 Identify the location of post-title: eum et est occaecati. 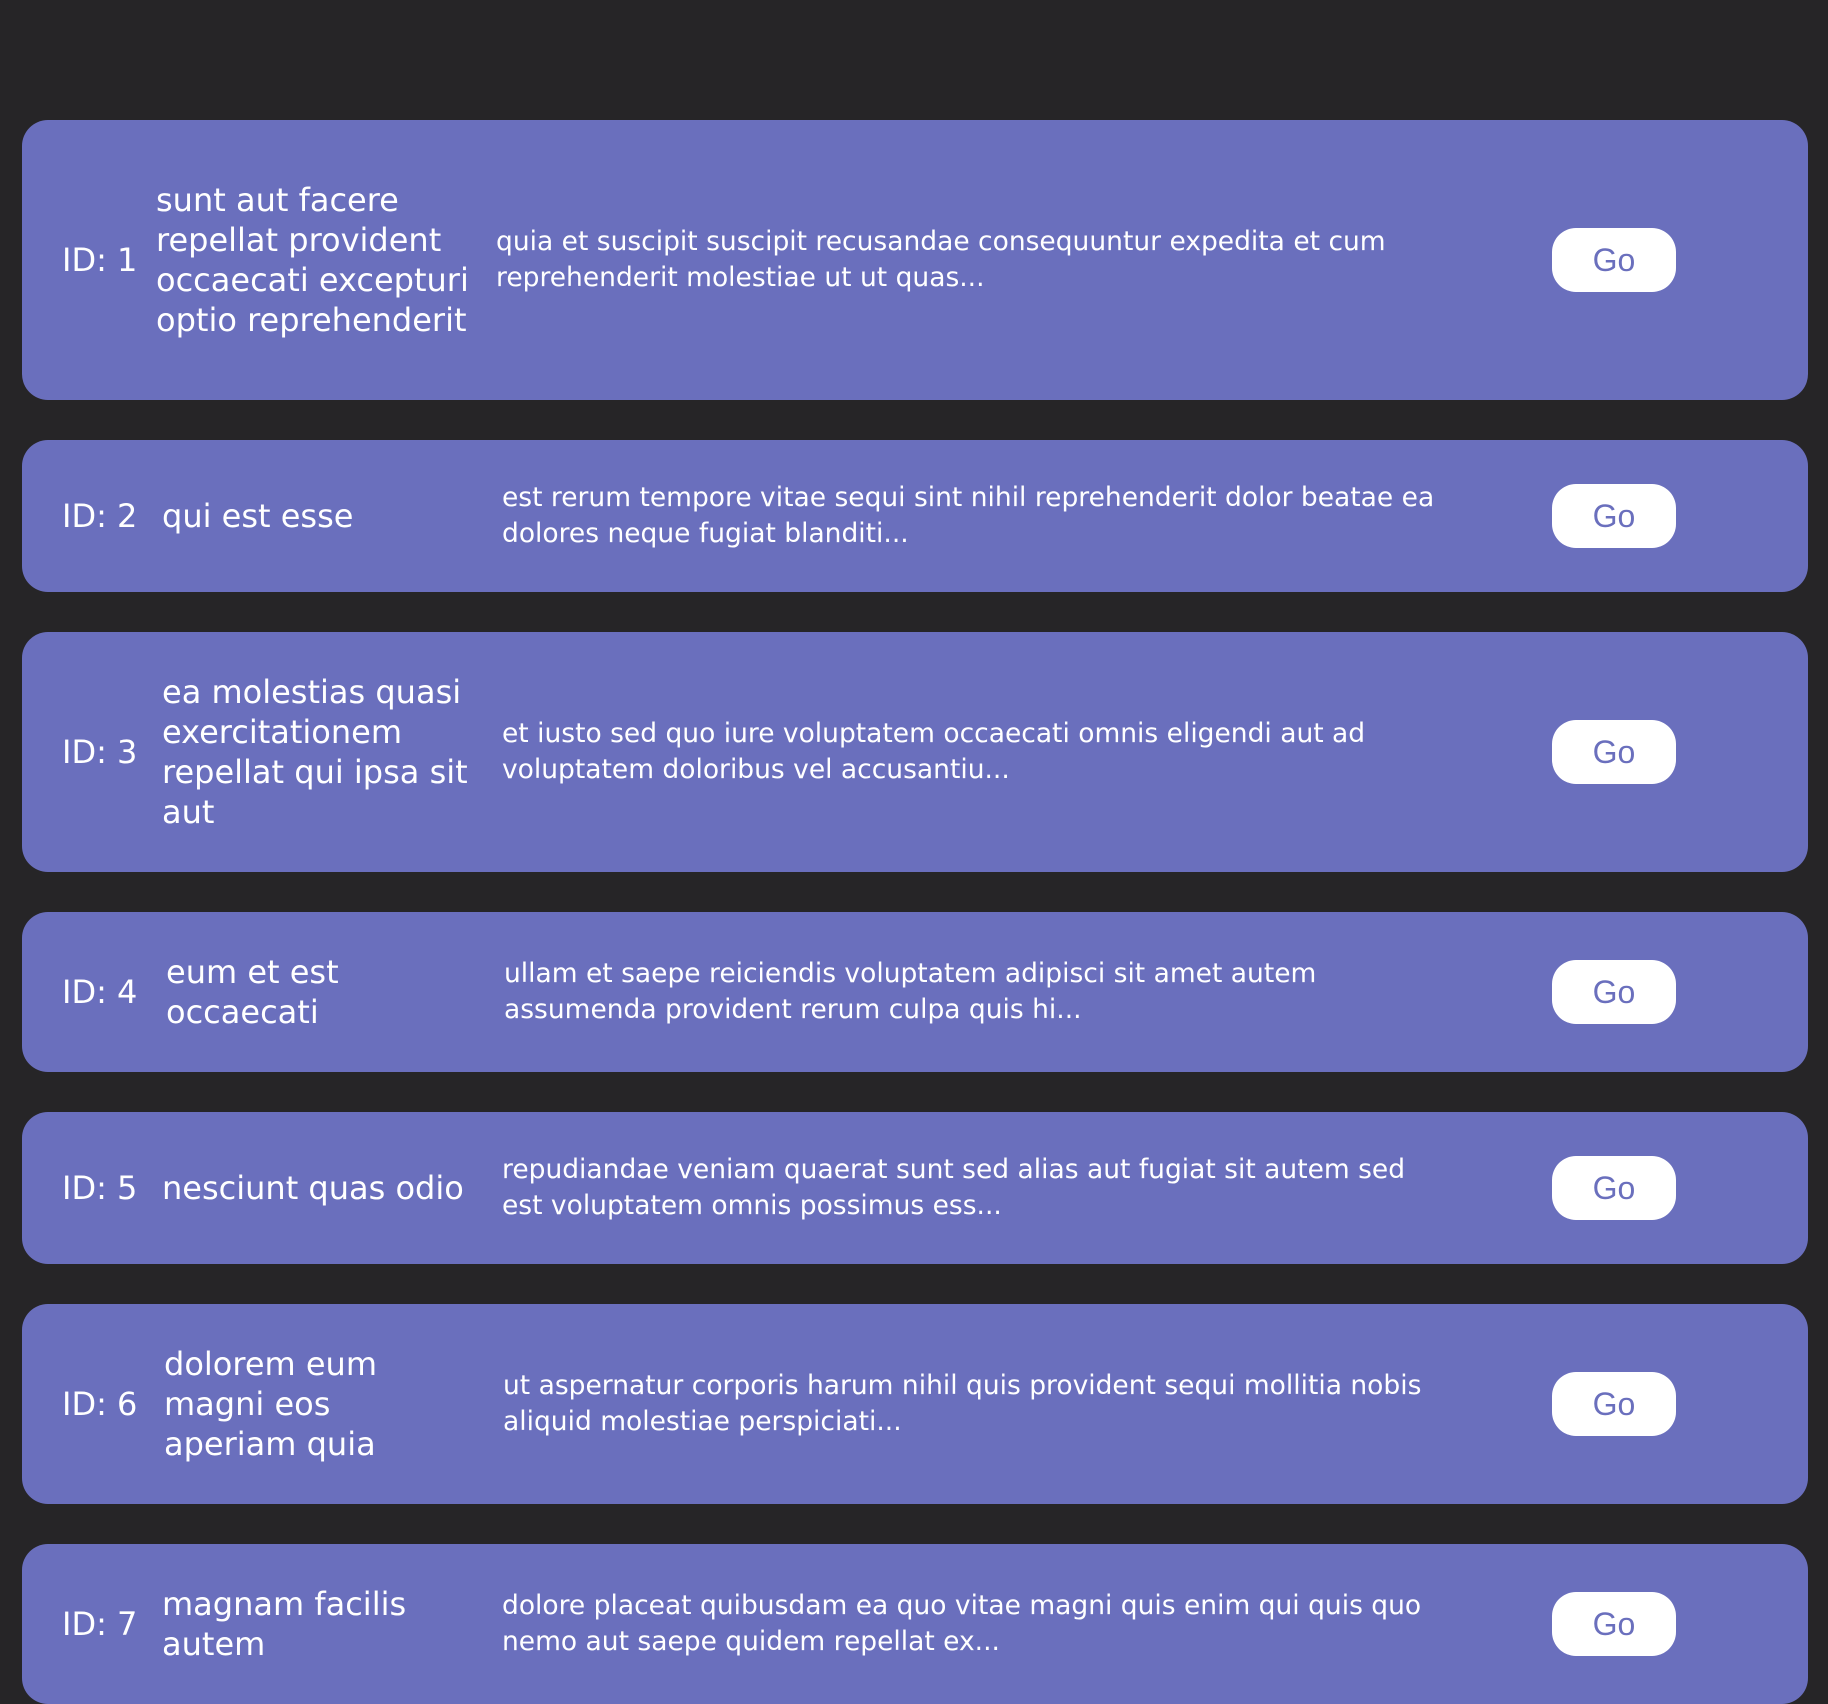
(252, 992).